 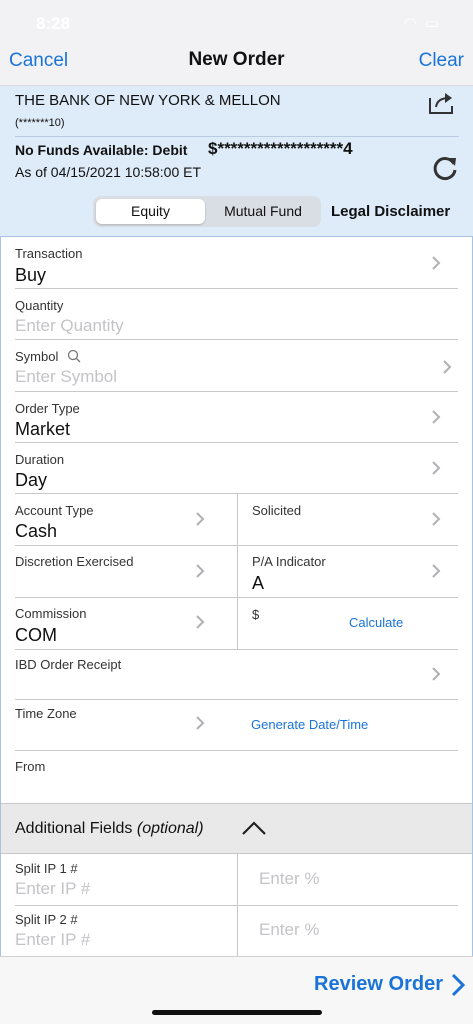 What do you see at coordinates (46, 713) in the screenshot?
I see `time-zone-label: Time Zone` at bounding box center [46, 713].